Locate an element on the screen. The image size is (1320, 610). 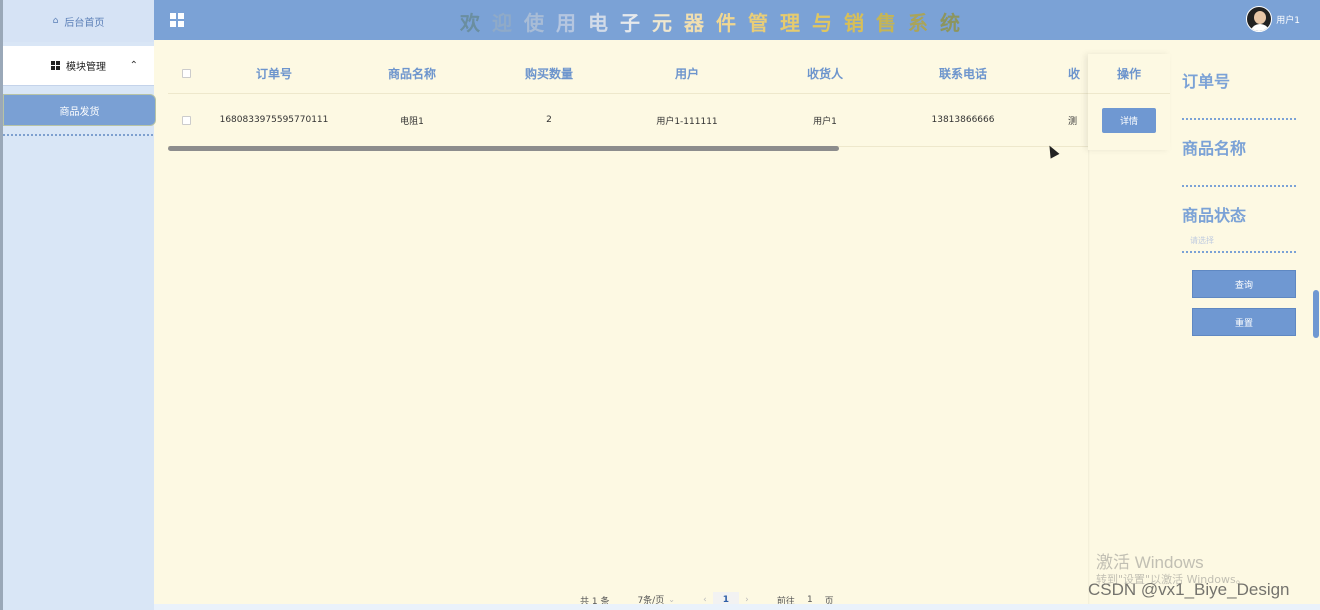
avatar is located at coordinates (1259, 19).